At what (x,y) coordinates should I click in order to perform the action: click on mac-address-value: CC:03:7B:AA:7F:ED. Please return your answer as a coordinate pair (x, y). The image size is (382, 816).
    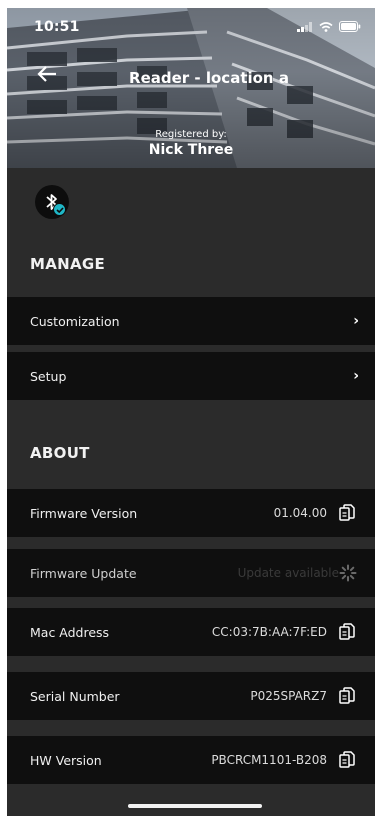
    Looking at the image, I should click on (269, 632).